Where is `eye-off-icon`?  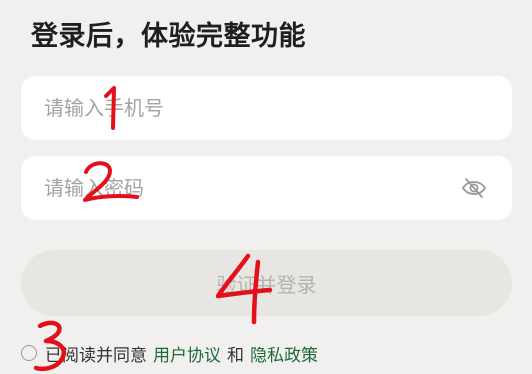
eye-off-icon is located at coordinates (474, 188).